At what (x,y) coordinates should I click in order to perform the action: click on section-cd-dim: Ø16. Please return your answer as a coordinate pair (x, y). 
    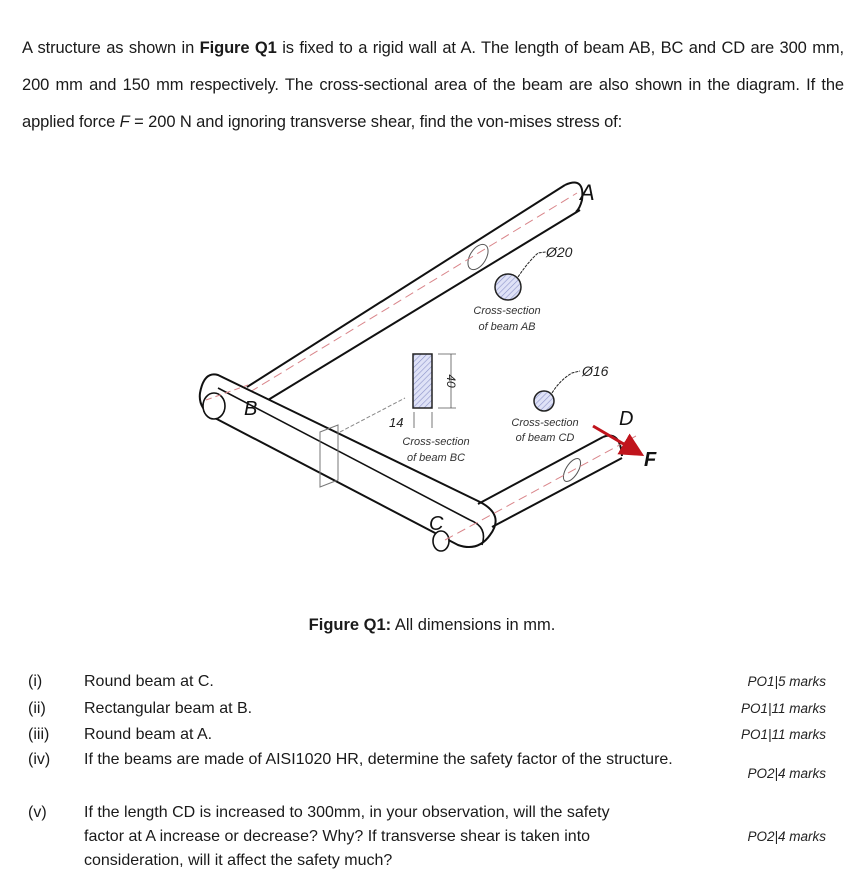
    Looking at the image, I should click on (595, 371).